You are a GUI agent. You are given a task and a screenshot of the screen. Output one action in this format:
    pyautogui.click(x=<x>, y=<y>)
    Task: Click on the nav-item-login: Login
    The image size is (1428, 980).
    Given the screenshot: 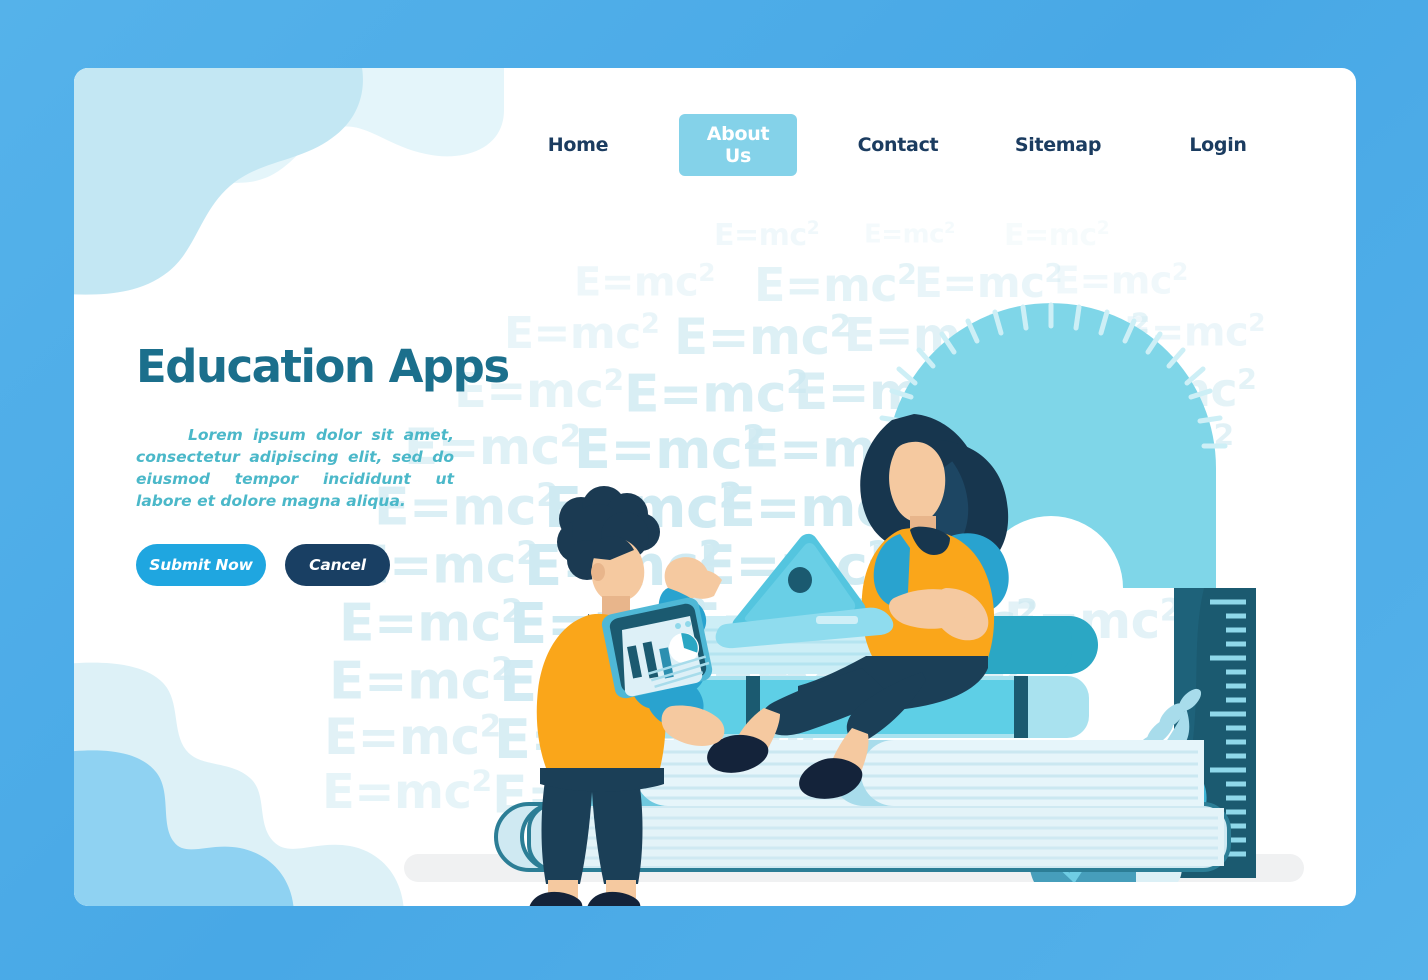 What is the action you would take?
    pyautogui.click(x=1218, y=145)
    